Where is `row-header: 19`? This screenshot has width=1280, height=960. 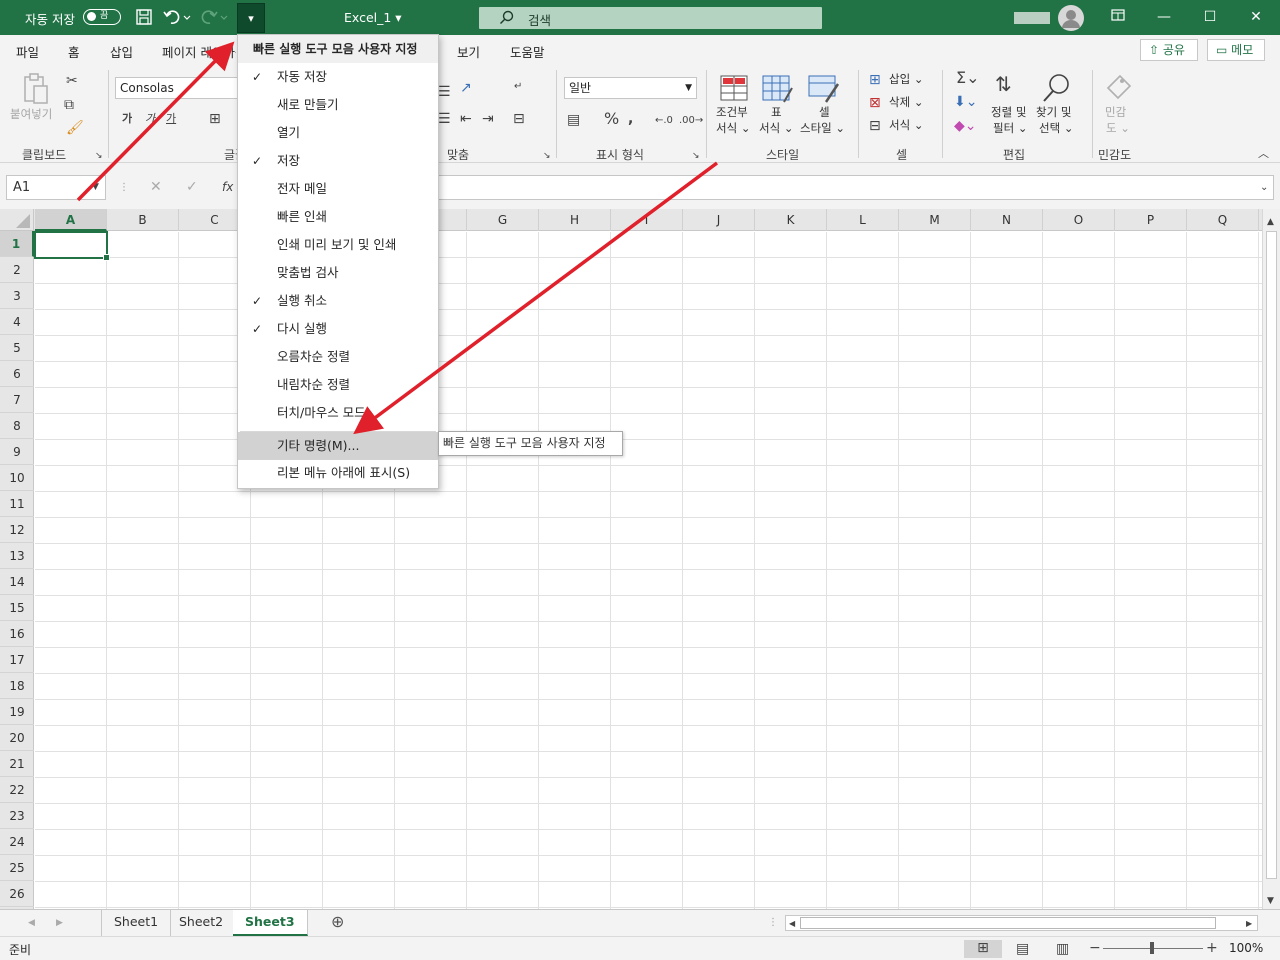
row-header: 19 is located at coordinates (17, 712).